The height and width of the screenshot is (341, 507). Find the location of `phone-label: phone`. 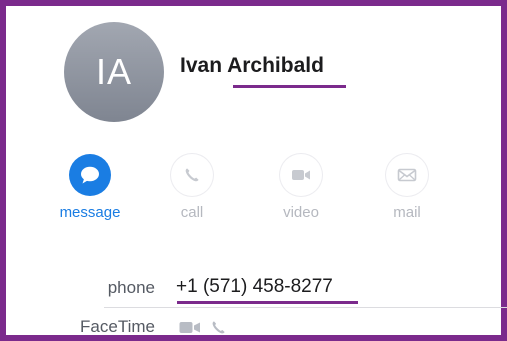

phone-label: phone is located at coordinates (131, 287).